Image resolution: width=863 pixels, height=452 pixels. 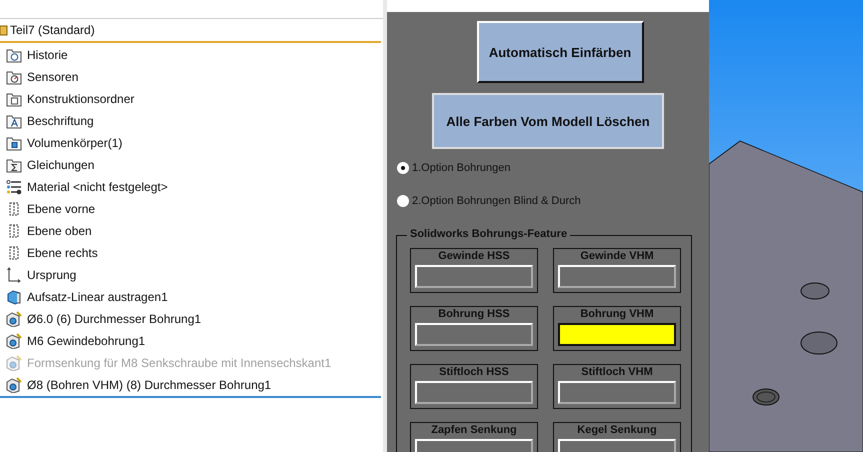 I want to click on tree-item-label: Volumenkörper(1), so click(x=74, y=143).